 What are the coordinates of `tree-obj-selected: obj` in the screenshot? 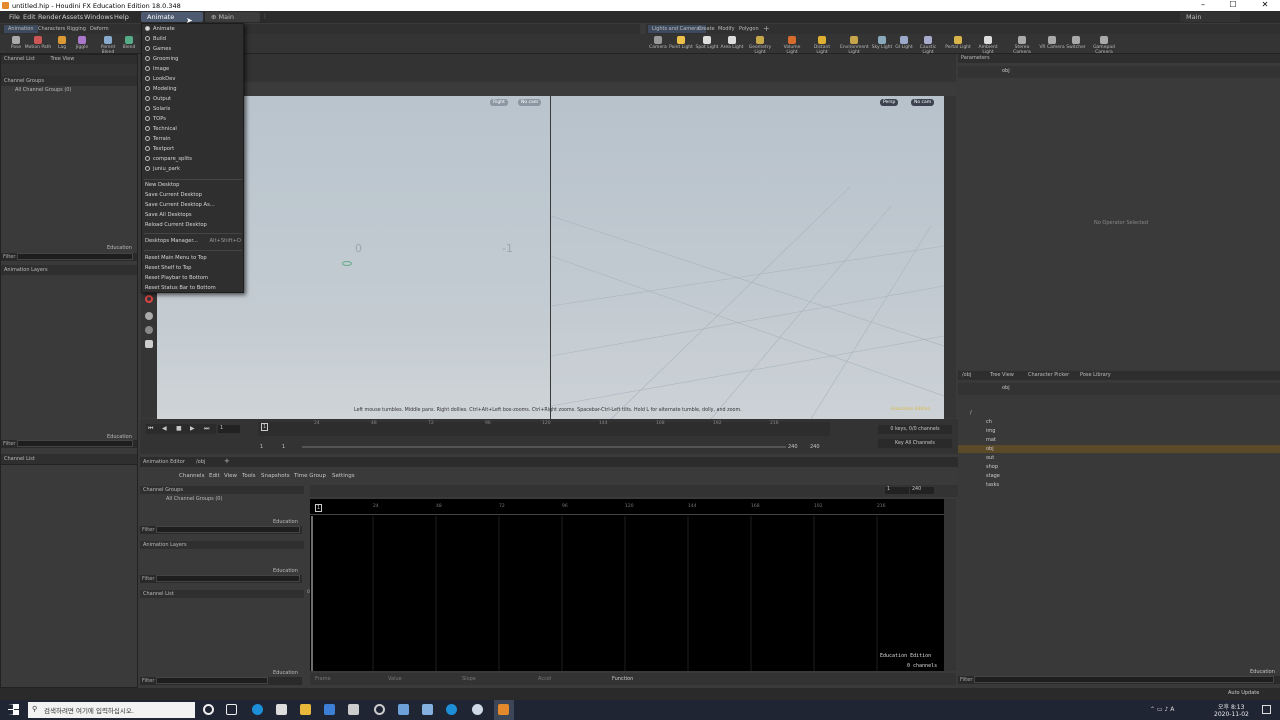 It's located at (1119, 449).